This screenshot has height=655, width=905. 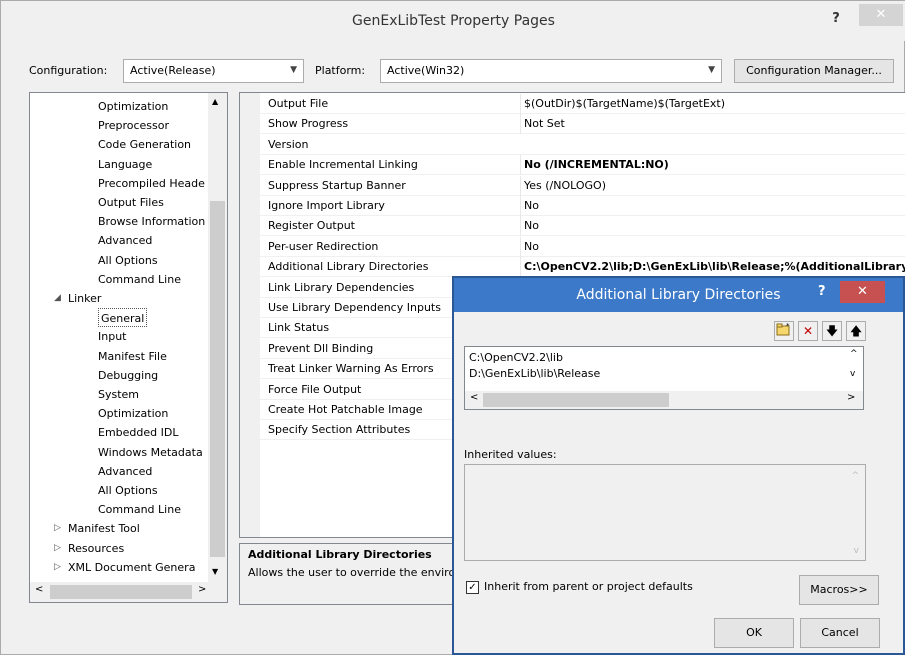 What do you see at coordinates (854, 354) in the screenshot?
I see `chevron-up-icon: ^` at bounding box center [854, 354].